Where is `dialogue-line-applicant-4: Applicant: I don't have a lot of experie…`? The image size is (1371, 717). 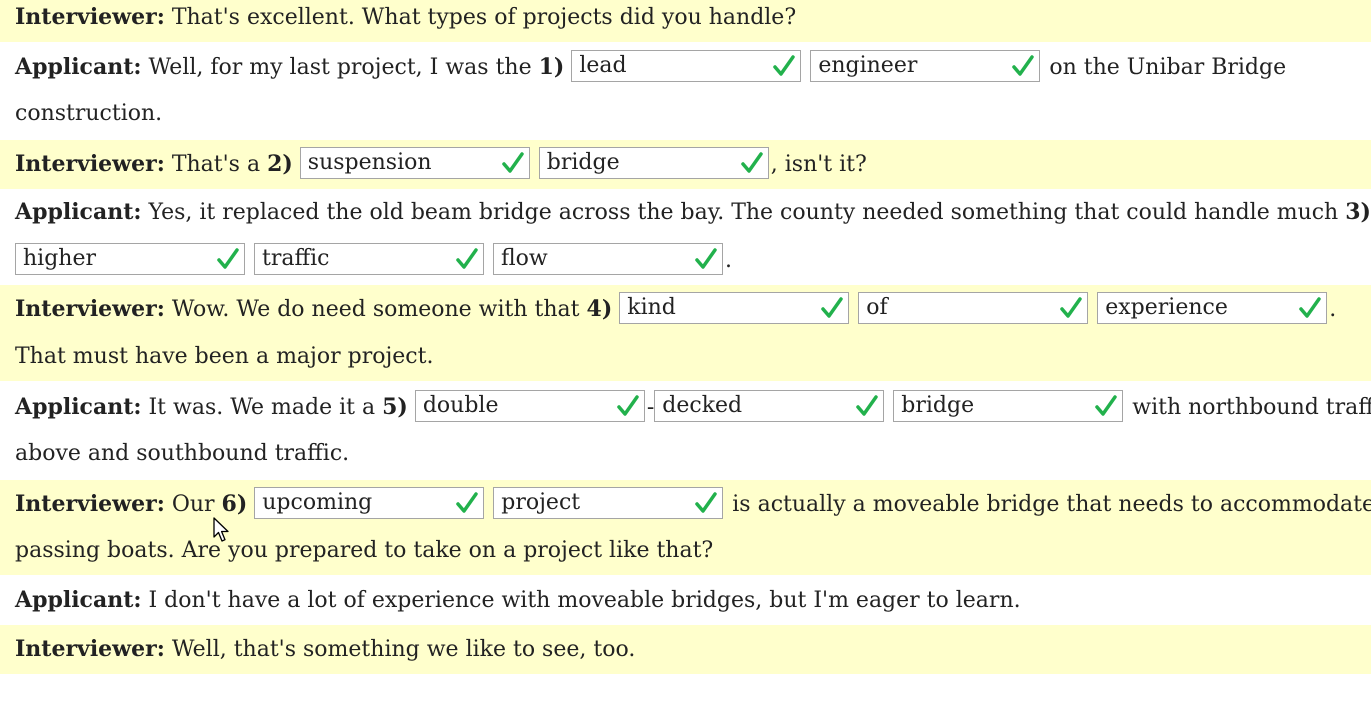
dialogue-line-applicant-4: Applicant: I don't have a lot of experie… is located at coordinates (685, 600).